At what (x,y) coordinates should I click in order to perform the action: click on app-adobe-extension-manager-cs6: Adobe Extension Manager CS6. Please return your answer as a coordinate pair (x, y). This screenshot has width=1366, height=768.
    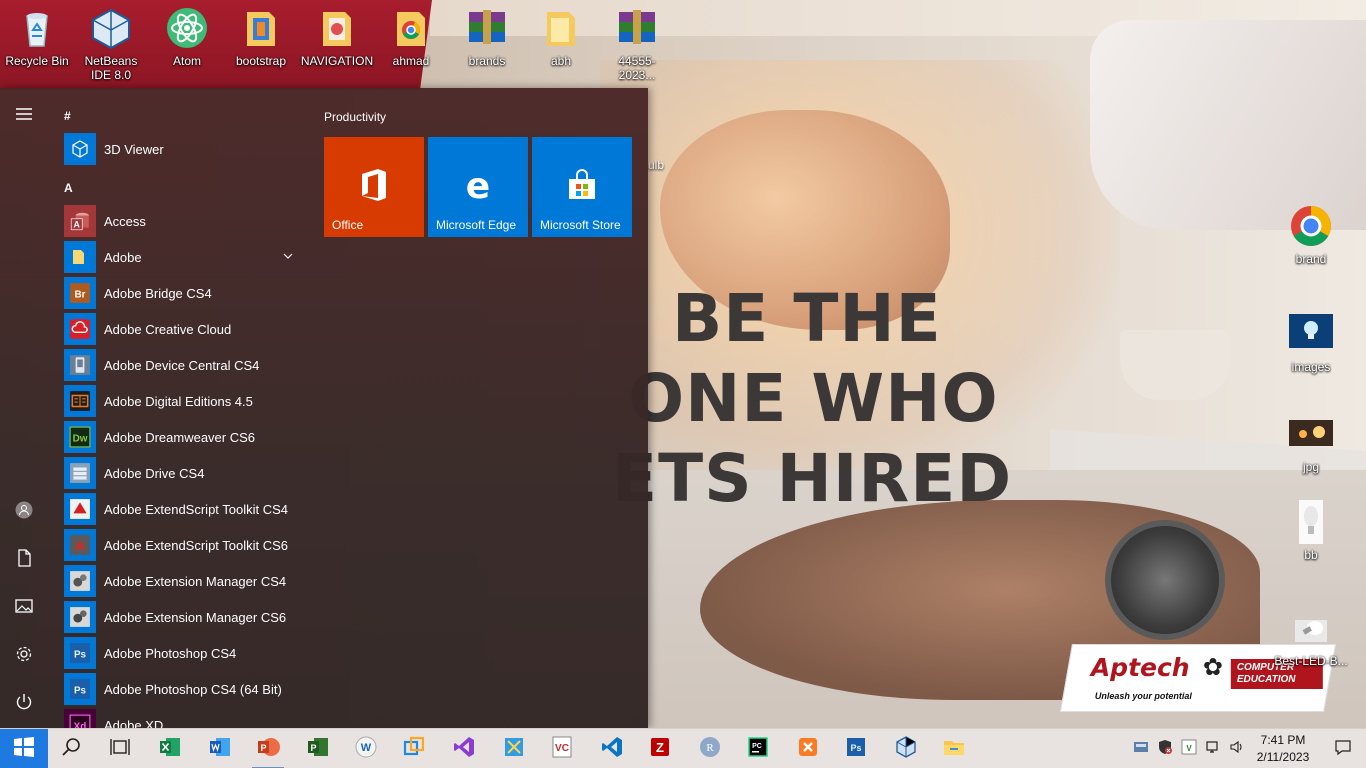
    Looking at the image, I should click on (184, 617).